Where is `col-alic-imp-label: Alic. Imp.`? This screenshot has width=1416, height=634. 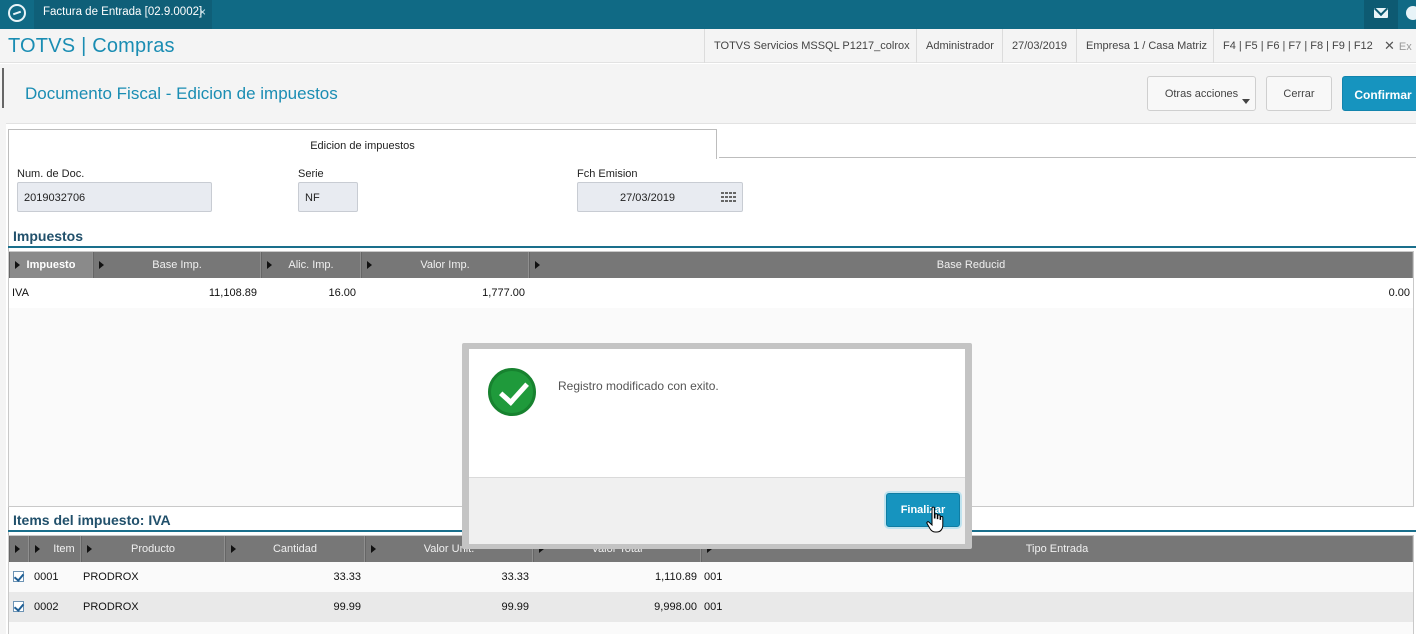 col-alic-imp-label: Alic. Imp. is located at coordinates (311, 265).